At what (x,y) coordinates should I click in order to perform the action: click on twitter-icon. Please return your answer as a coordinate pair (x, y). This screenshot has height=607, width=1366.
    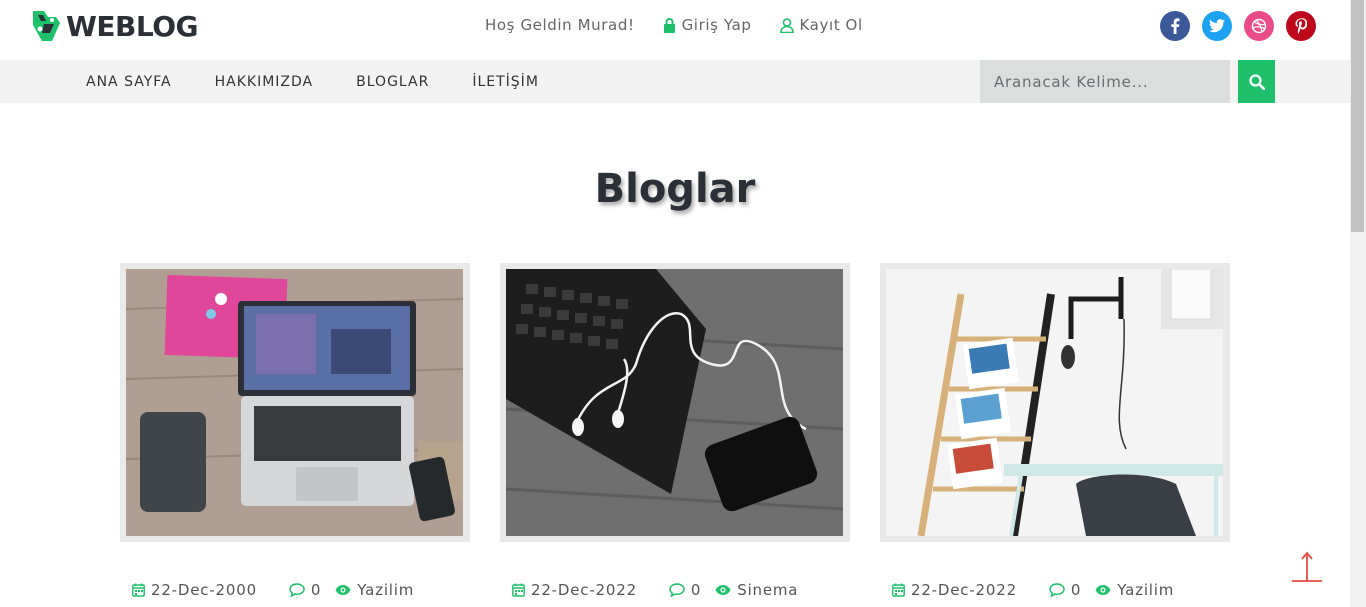
    Looking at the image, I should click on (1217, 26).